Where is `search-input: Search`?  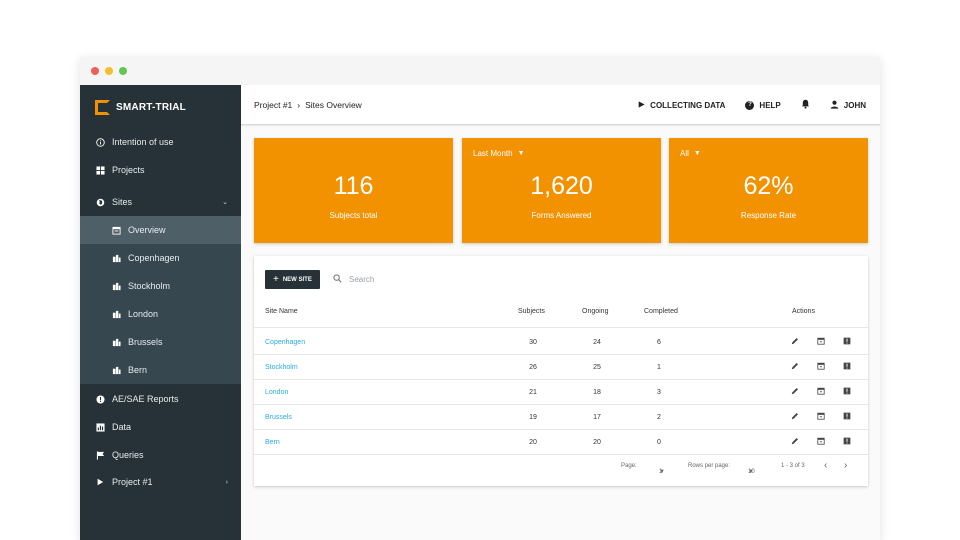
search-input: Search is located at coordinates (361, 279).